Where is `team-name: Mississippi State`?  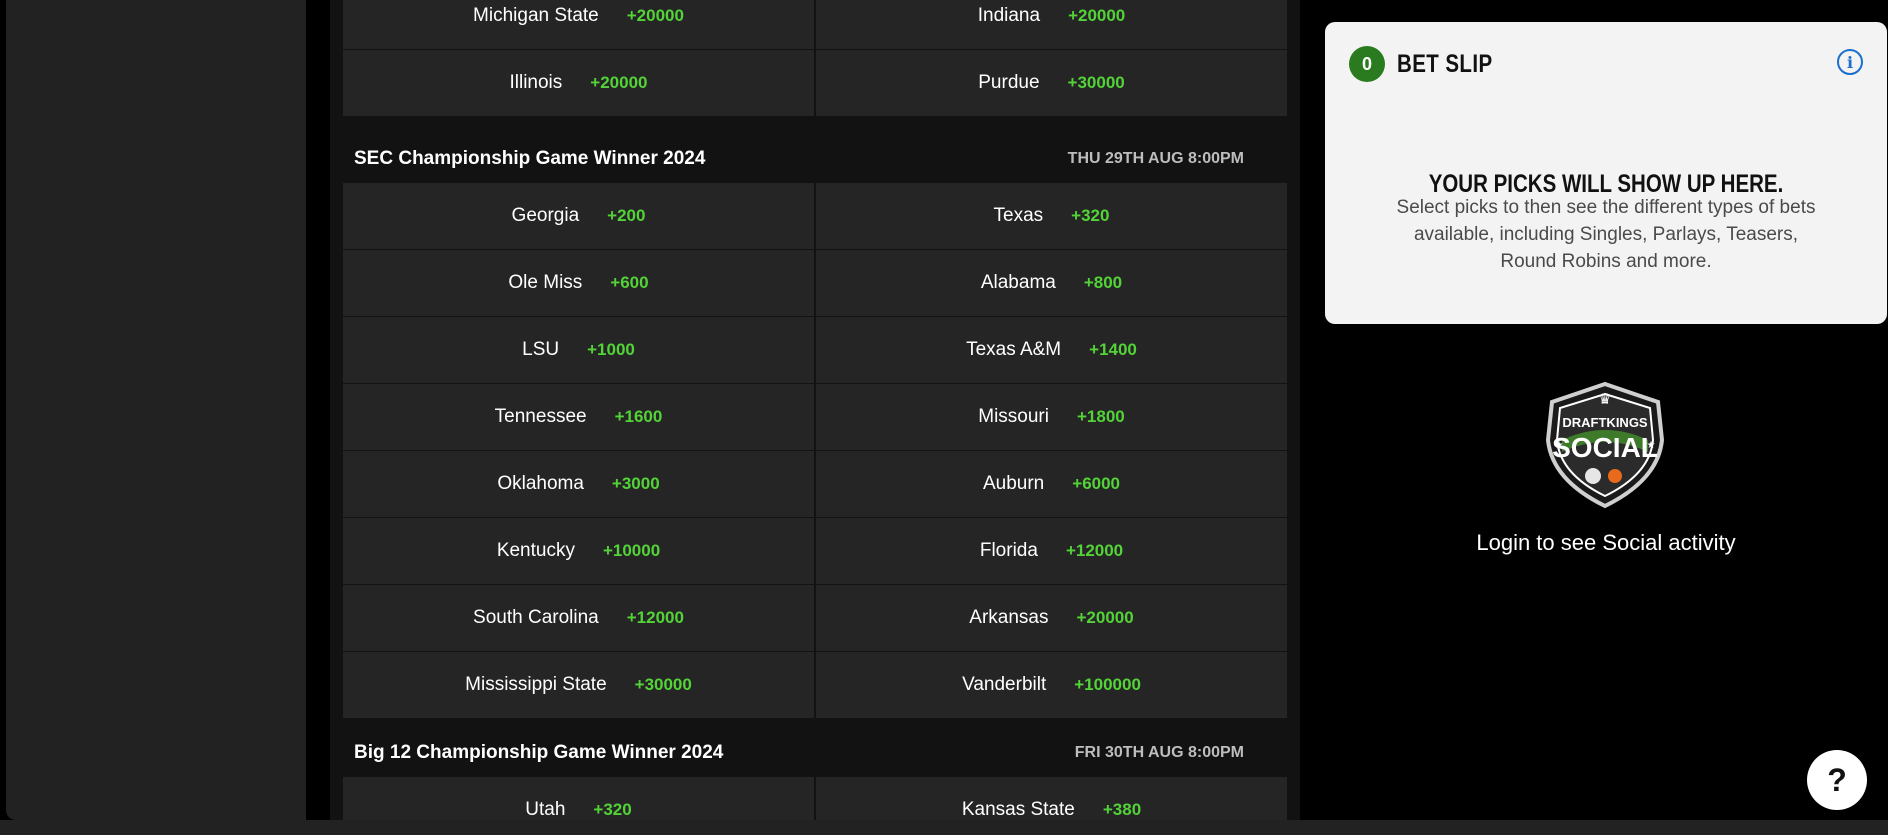 team-name: Mississippi State is located at coordinates (536, 684).